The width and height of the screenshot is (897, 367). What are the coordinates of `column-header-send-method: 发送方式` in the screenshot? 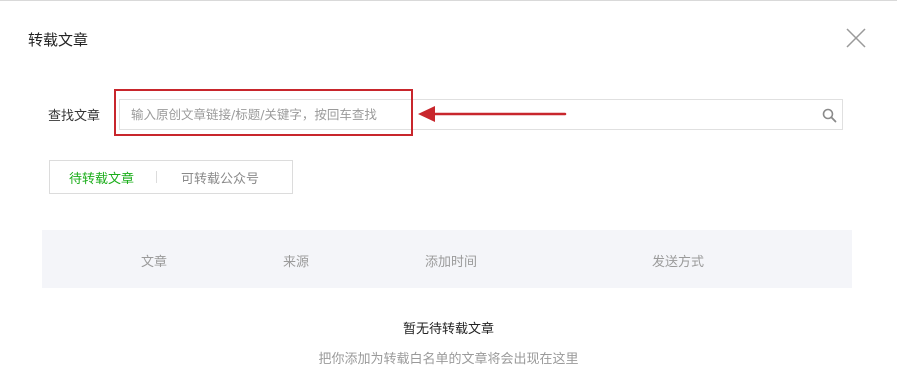 It's located at (678, 262).